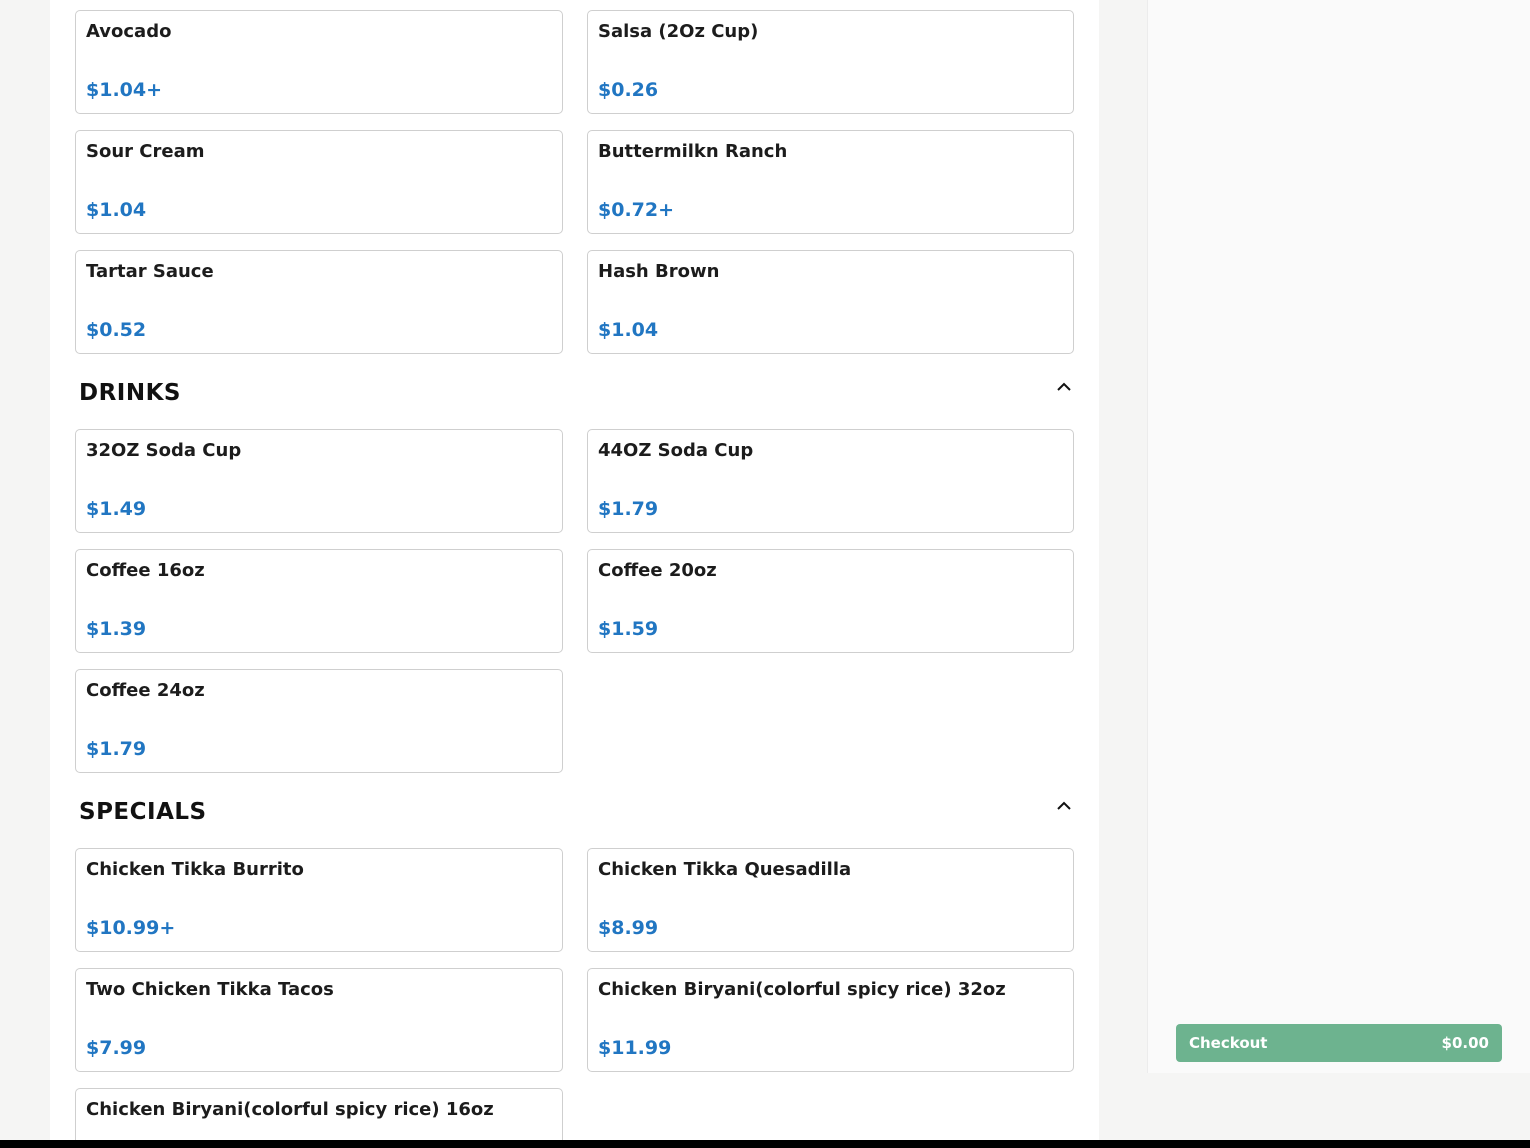  I want to click on menu-item-price: $0.52, so click(116, 330).